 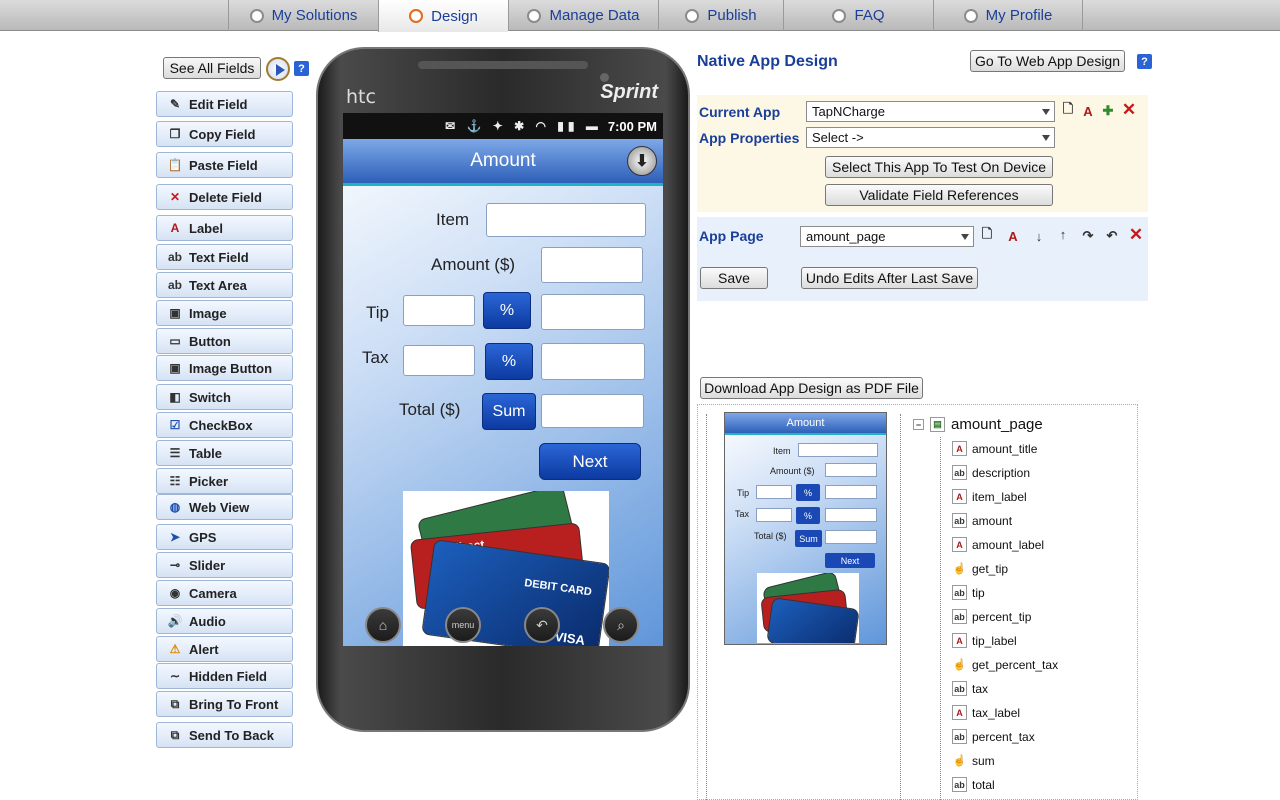 What do you see at coordinates (1008, 544) in the screenshot?
I see `tree-item-label: amount_label` at bounding box center [1008, 544].